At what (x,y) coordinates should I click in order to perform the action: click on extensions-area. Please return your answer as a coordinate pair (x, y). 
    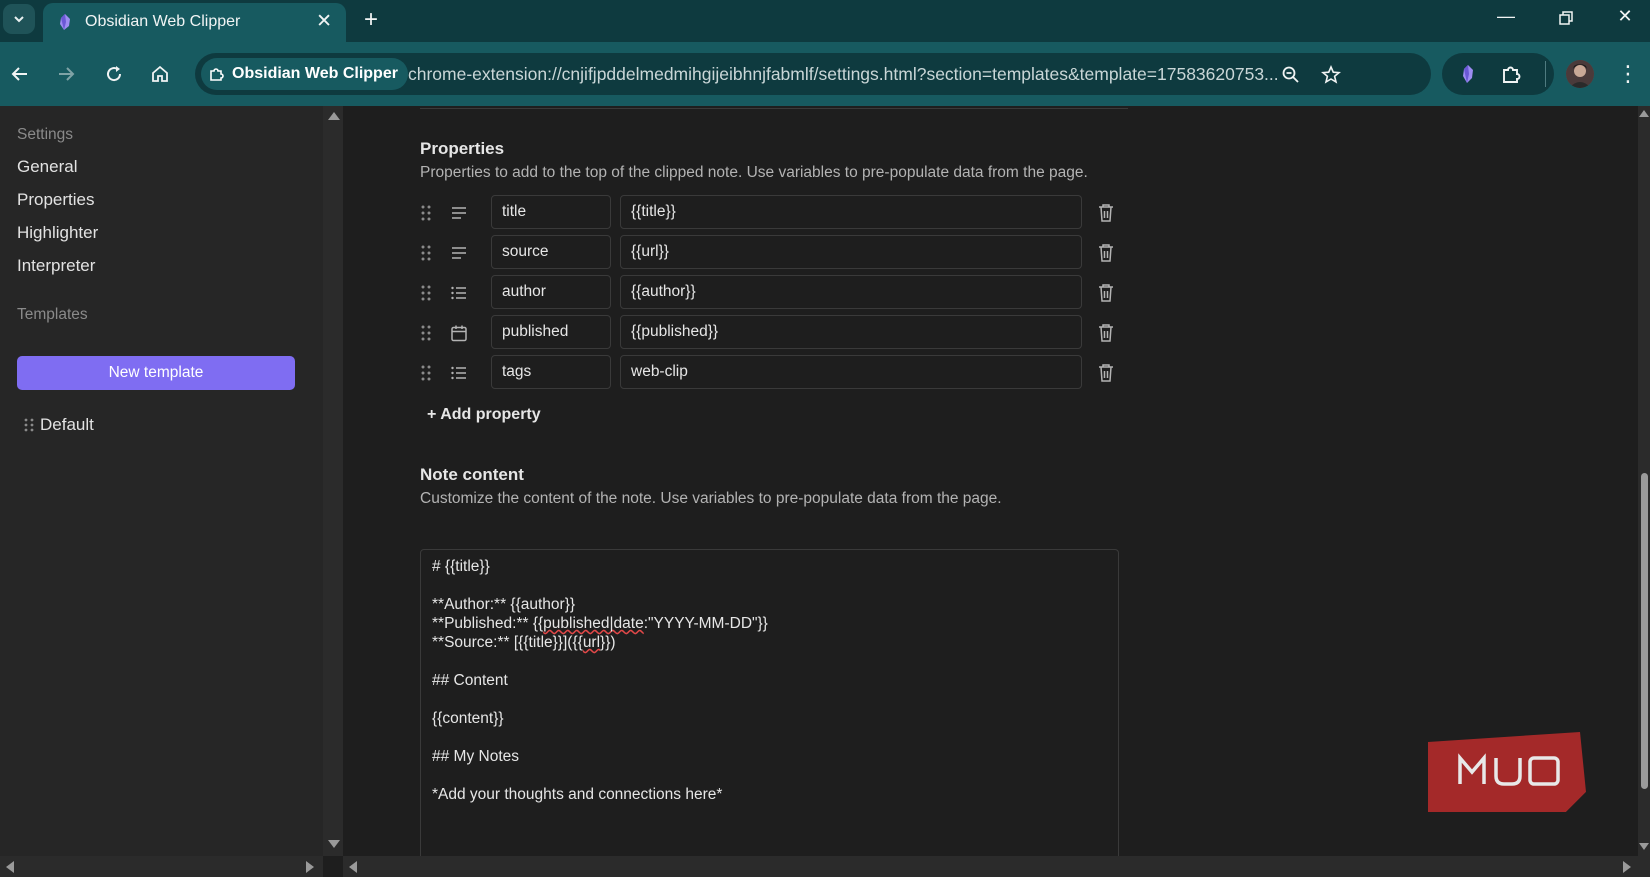
    Looking at the image, I should click on (1498, 74).